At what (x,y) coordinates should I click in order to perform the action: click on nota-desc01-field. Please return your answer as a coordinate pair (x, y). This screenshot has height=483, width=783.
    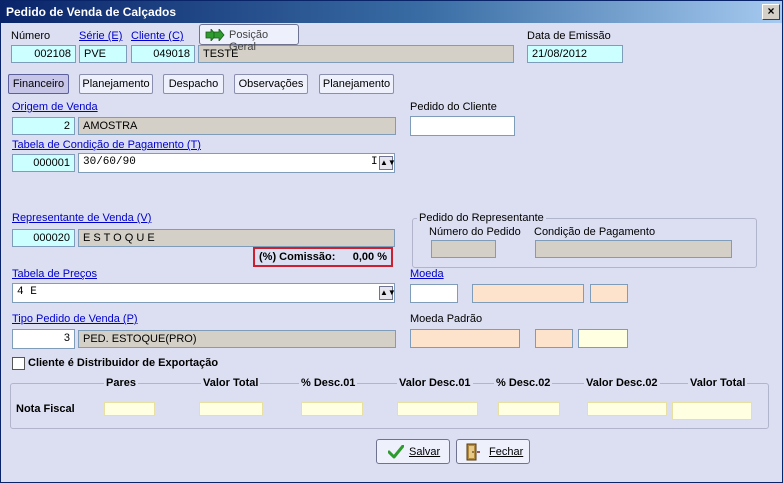
    Looking at the image, I should click on (332, 409).